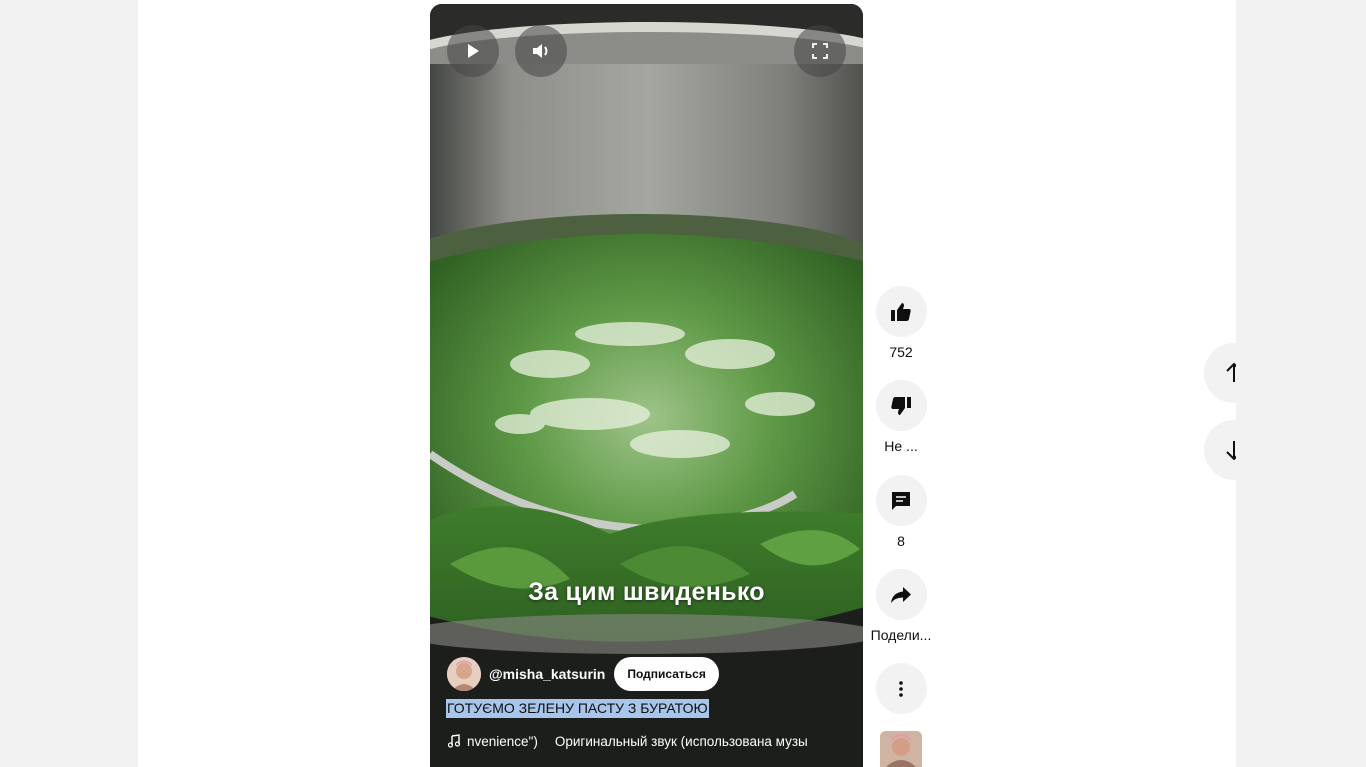 The image size is (1366, 767). I want to click on share-icon, so click(901, 594).